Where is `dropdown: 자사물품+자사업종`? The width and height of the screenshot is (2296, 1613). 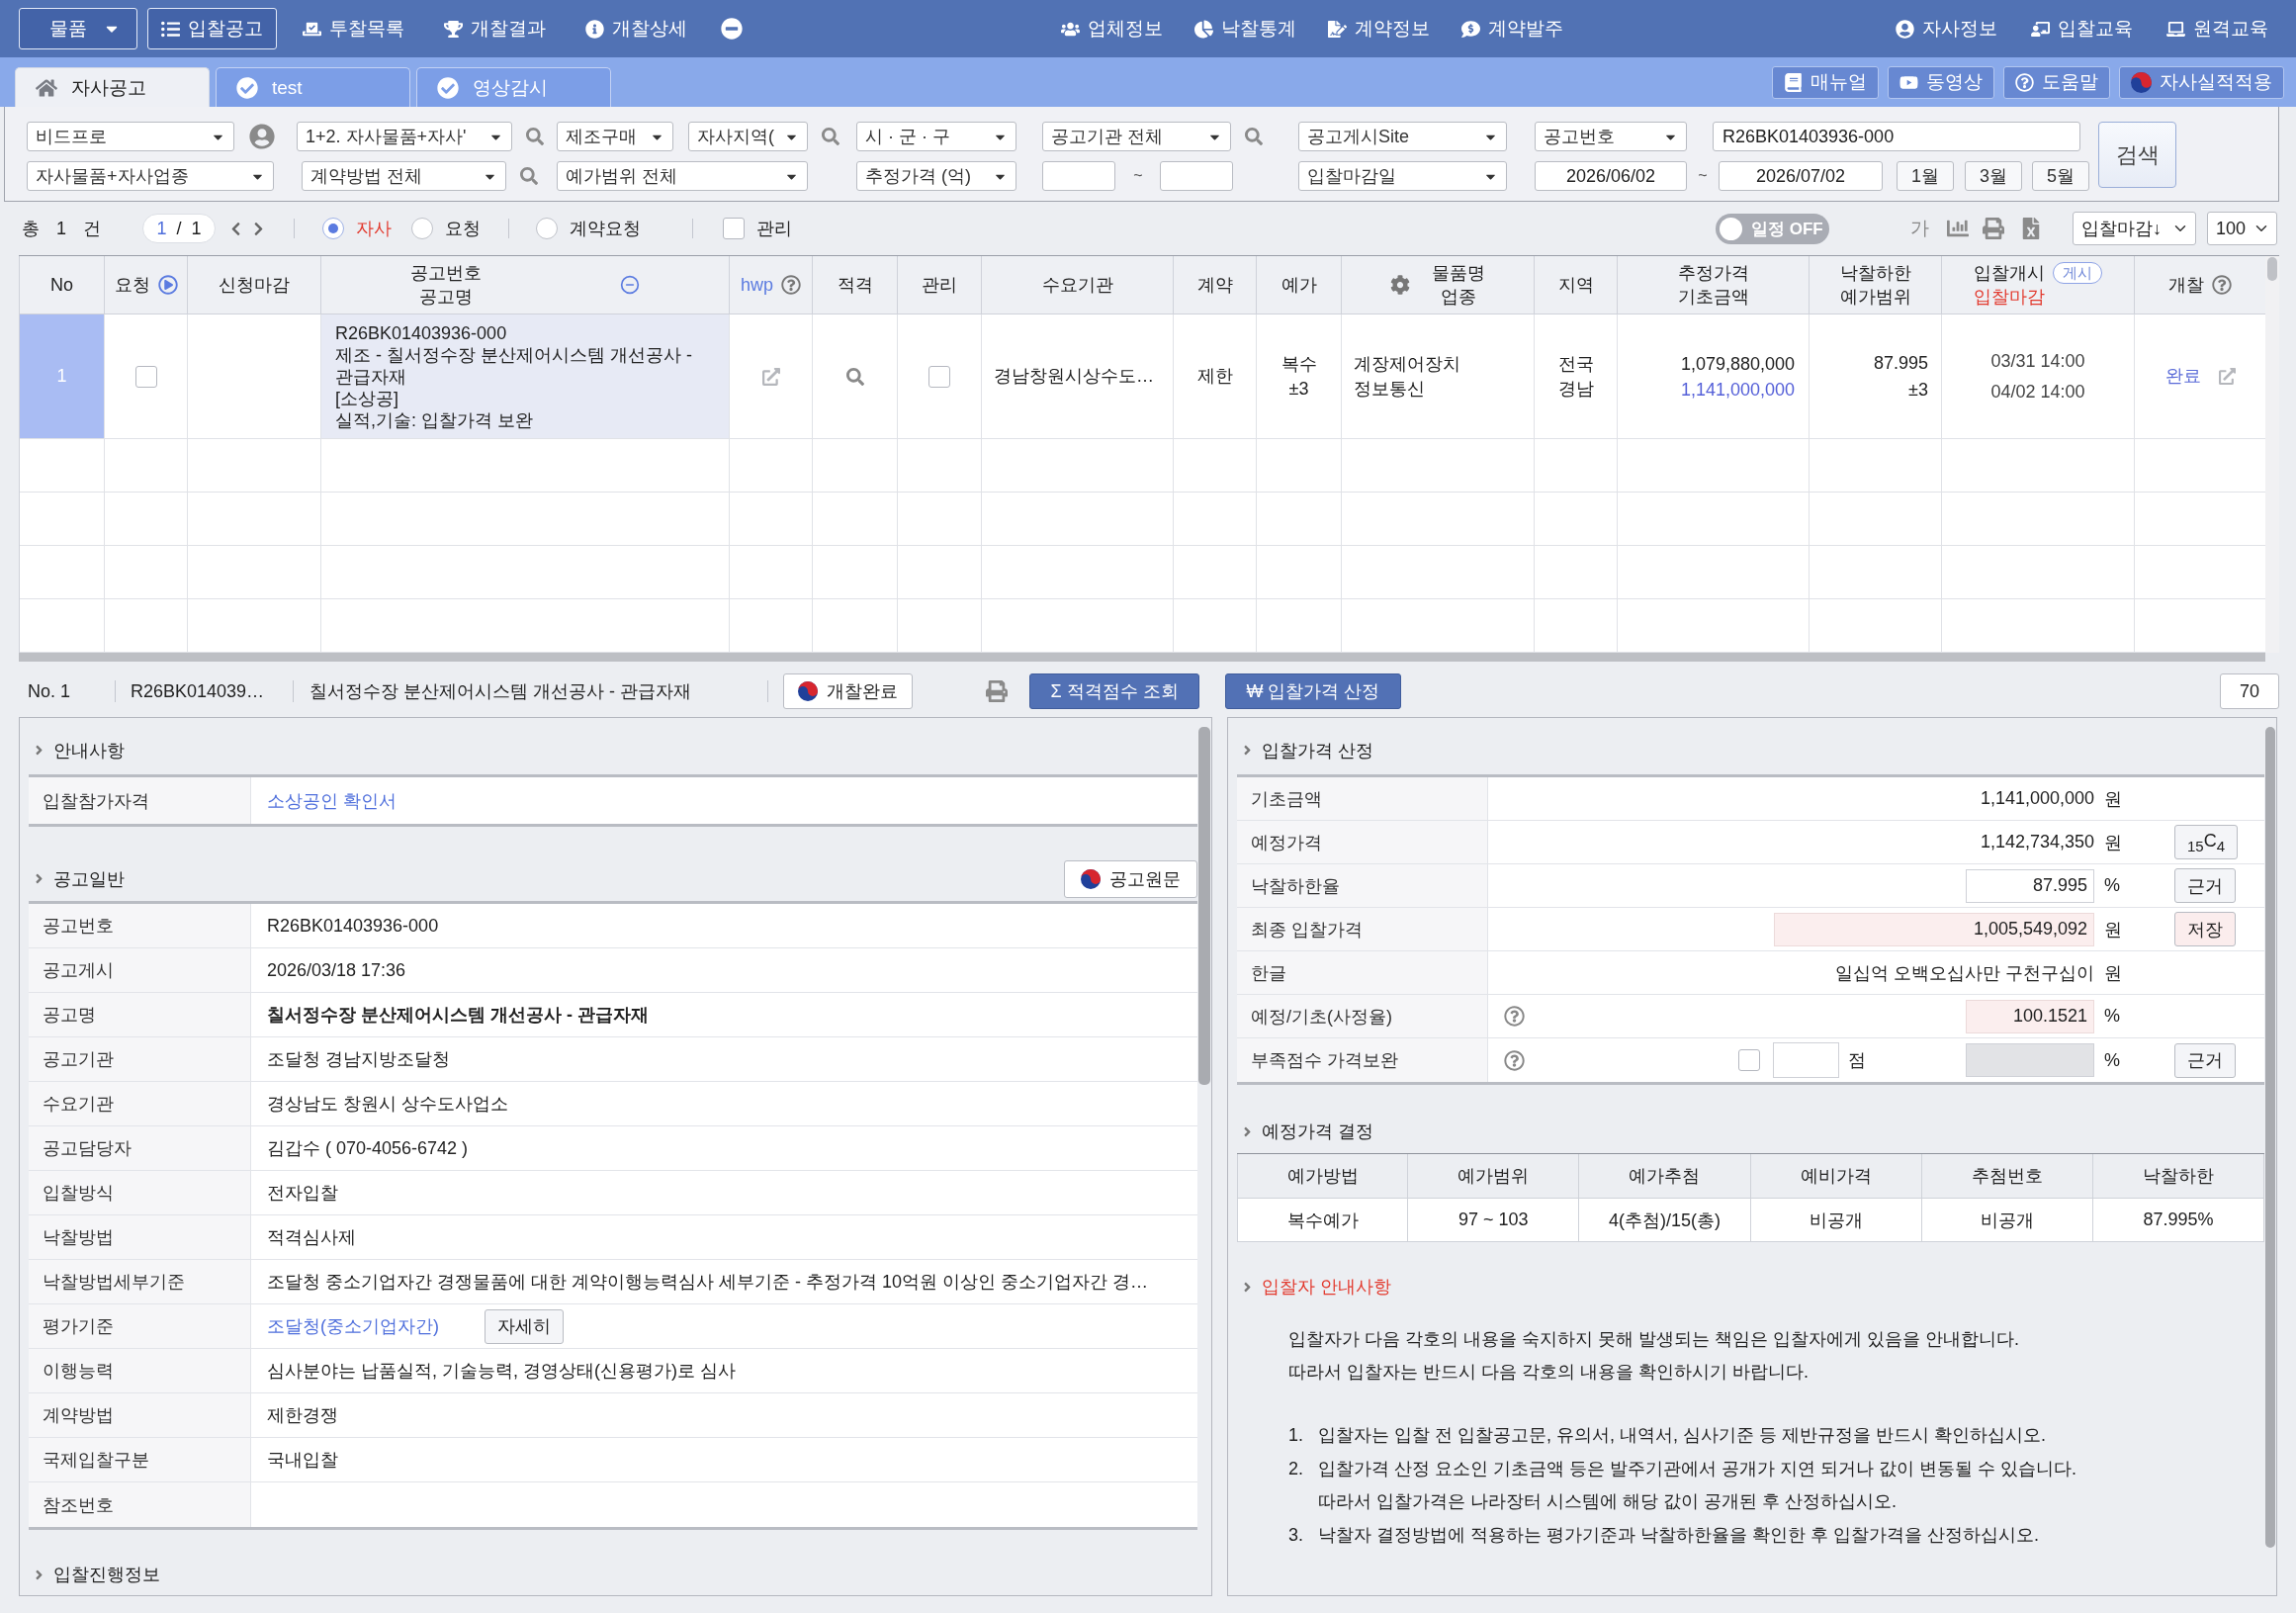
dropdown: 자사물품+자사업종 is located at coordinates (150, 176).